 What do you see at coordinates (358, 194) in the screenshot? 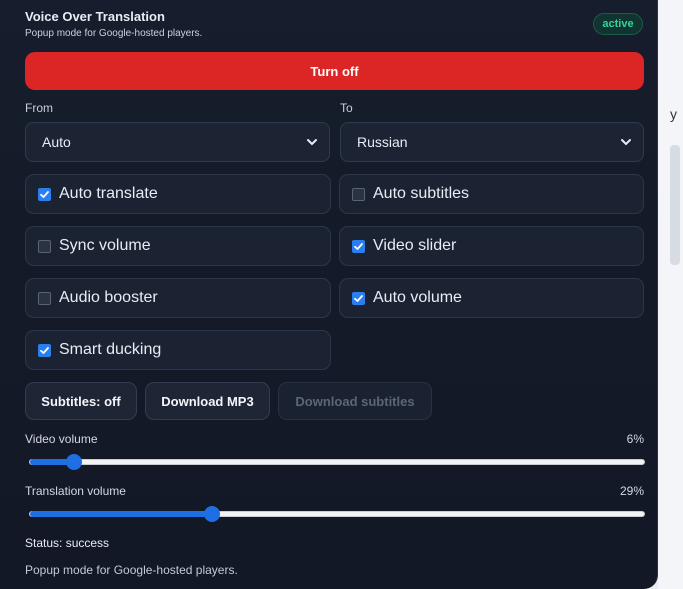
I see `checkbox-auto-subtitles` at bounding box center [358, 194].